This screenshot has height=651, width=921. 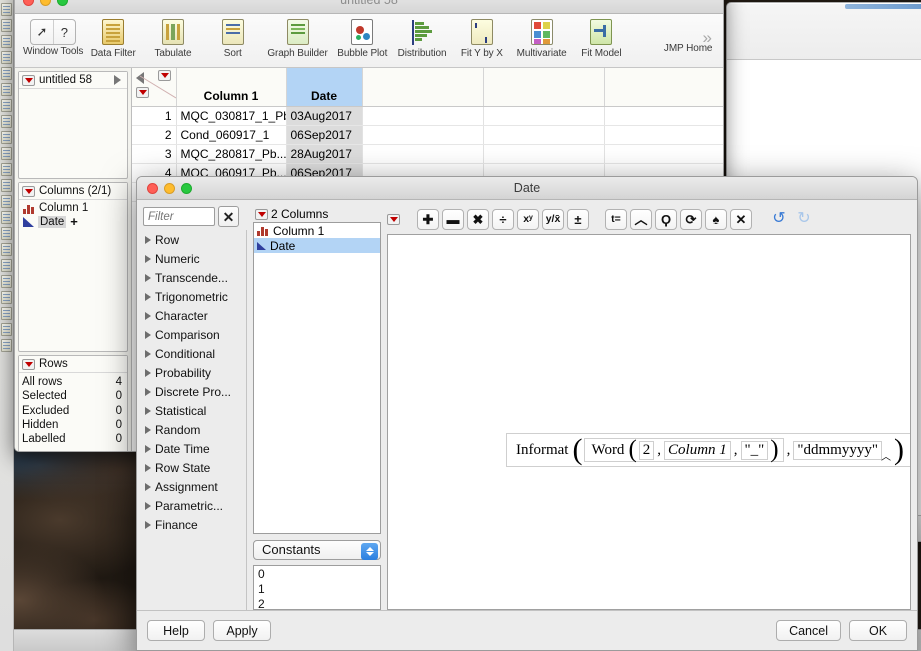 I want to click on dialog-traffic-lights, so click(x=169, y=188).